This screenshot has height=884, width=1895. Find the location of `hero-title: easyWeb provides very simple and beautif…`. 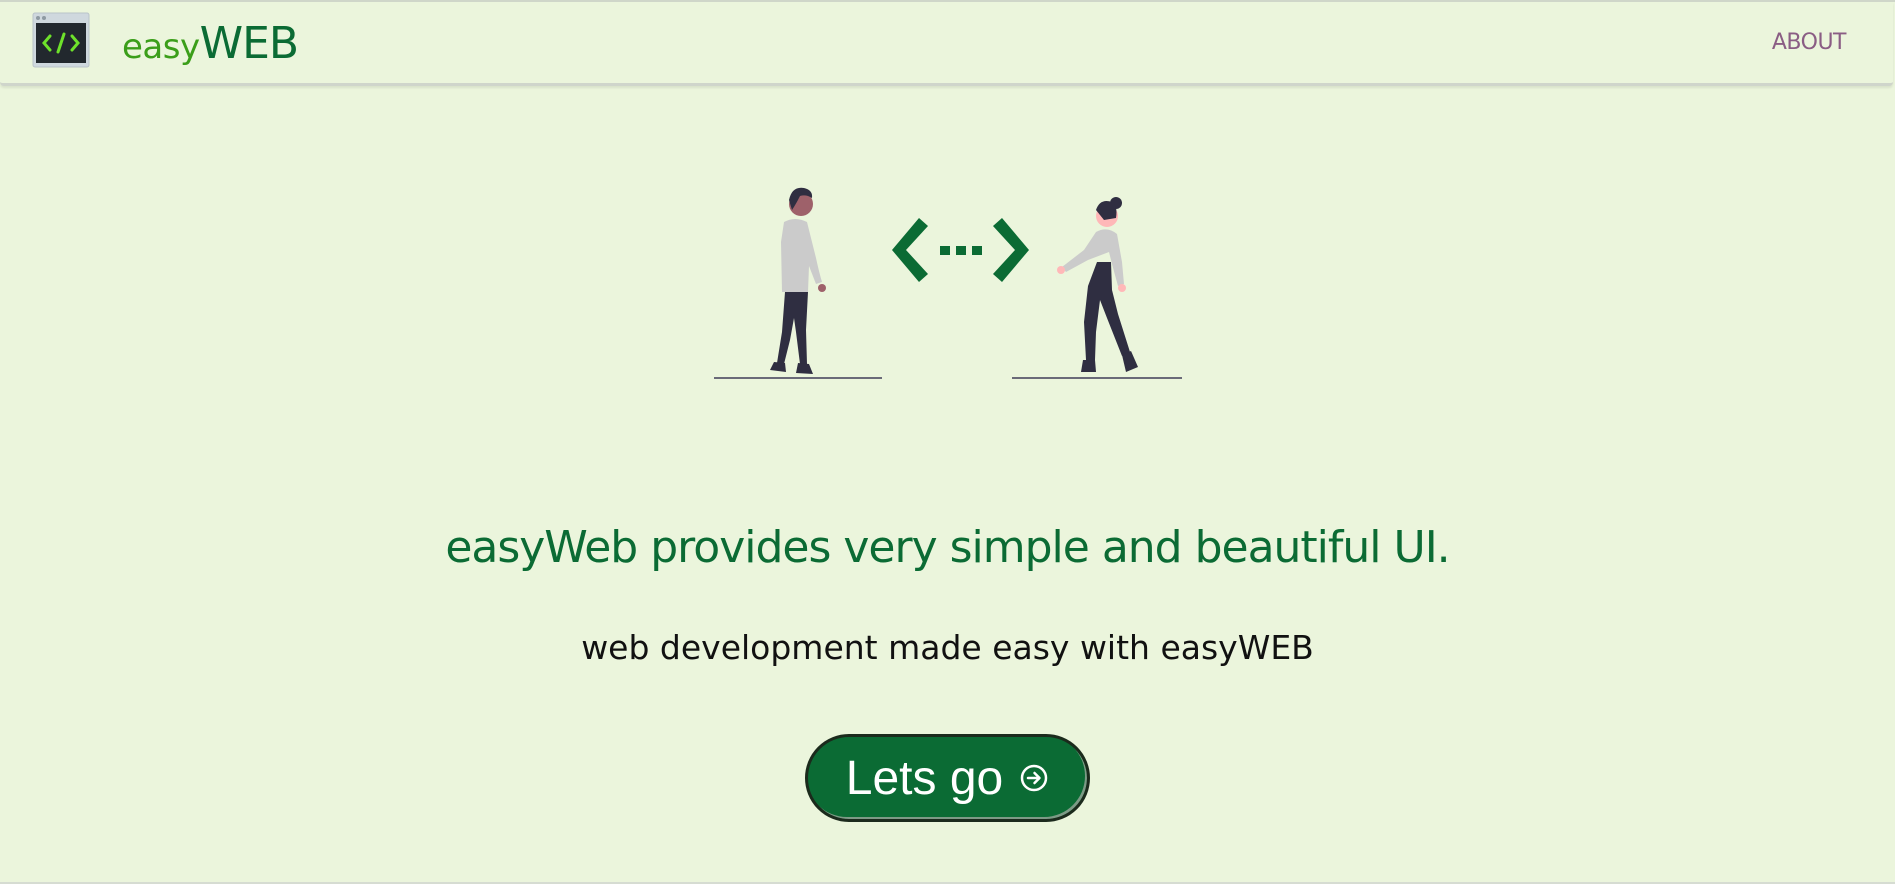

hero-title: easyWeb provides very simple and beautif… is located at coordinates (947, 547).